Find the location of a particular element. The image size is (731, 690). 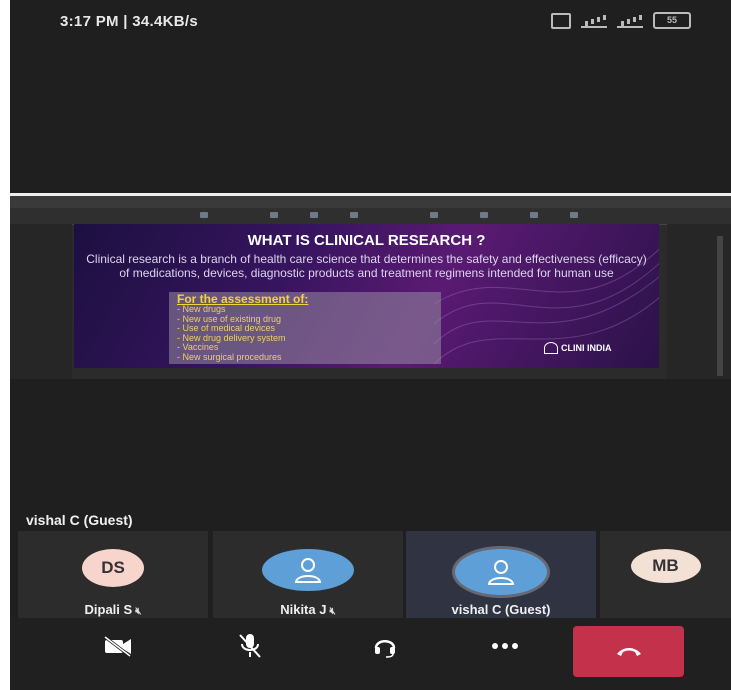

mic-off-icon is located at coordinates (250, 646).